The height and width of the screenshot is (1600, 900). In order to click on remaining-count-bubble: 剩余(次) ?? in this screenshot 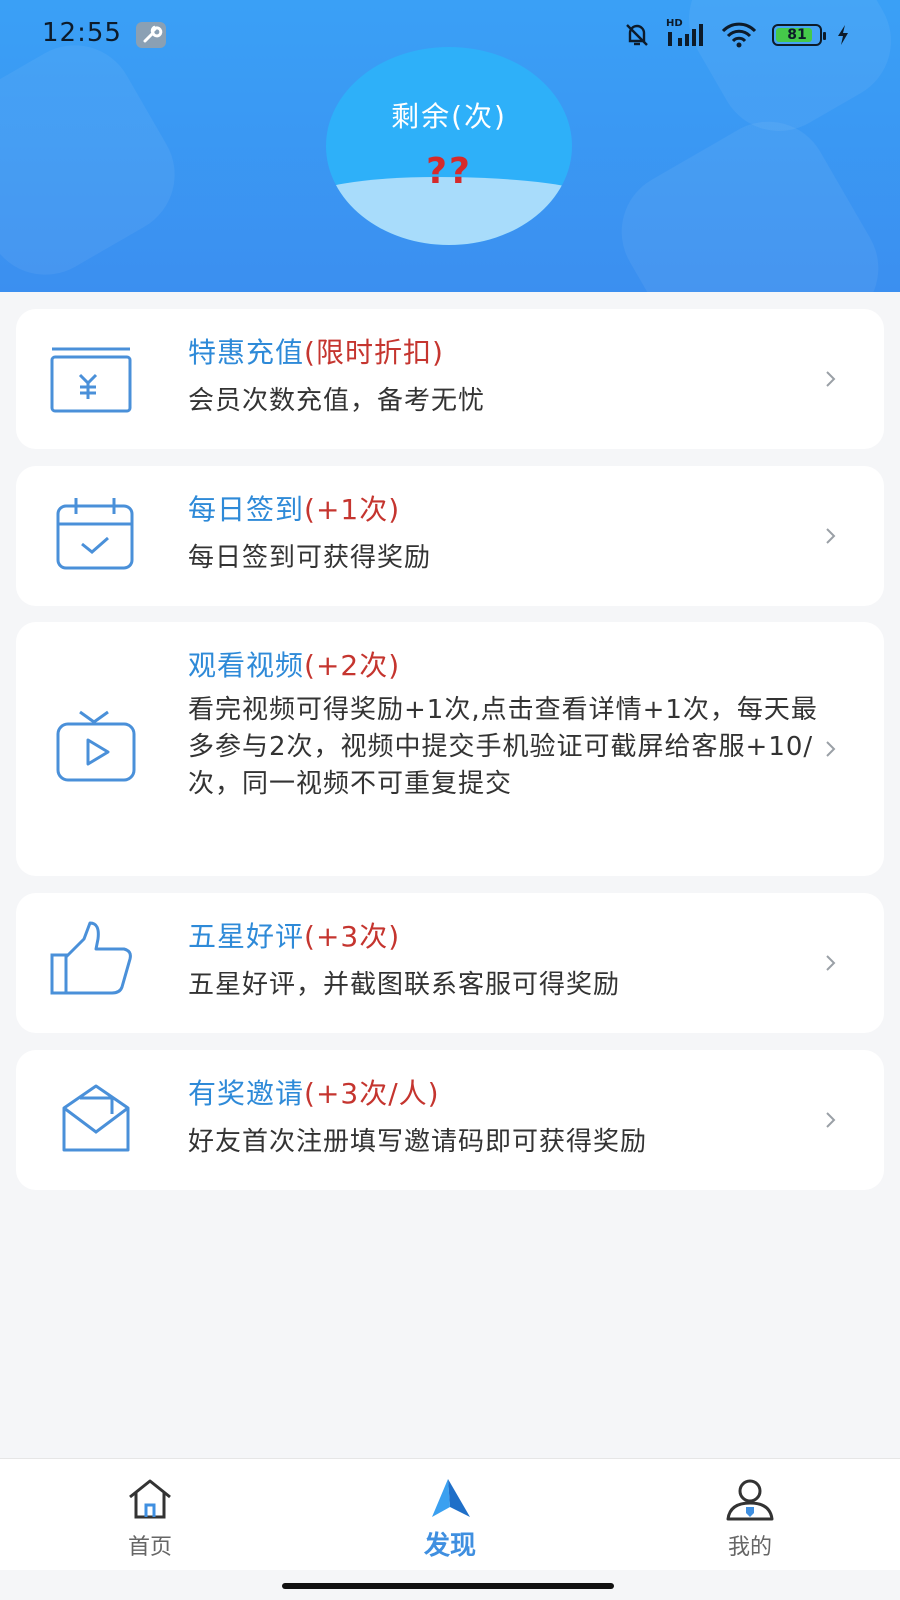, I will do `click(449, 146)`.